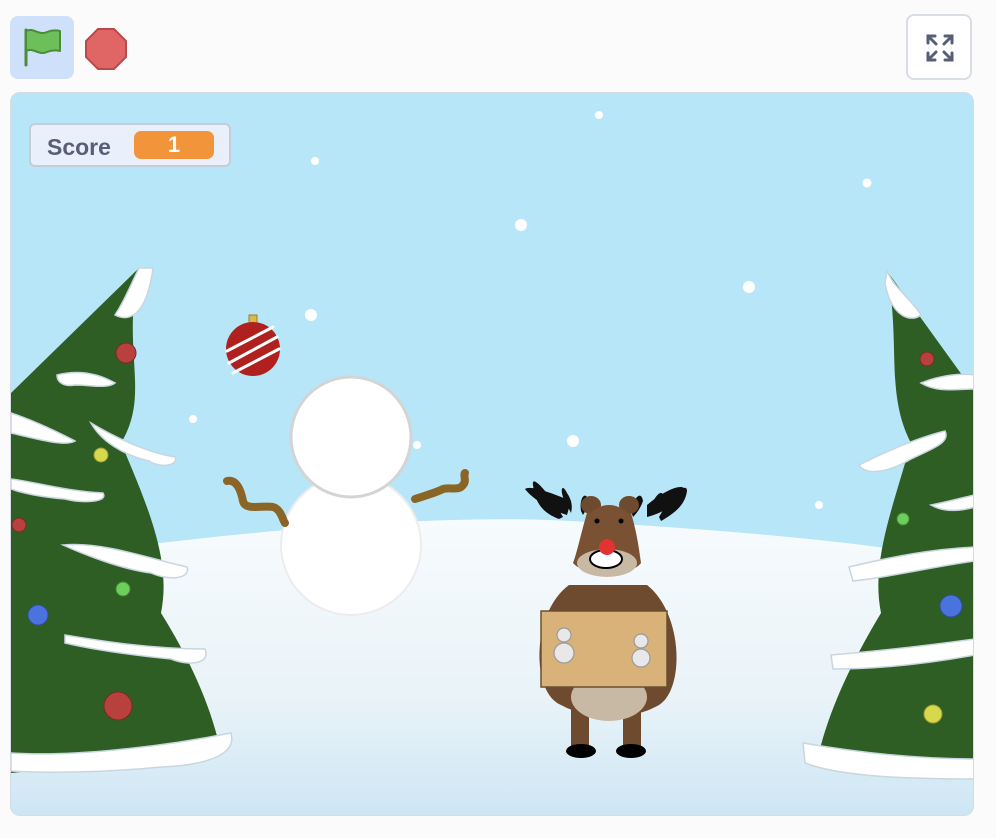  I want to click on score-monitor: Score 1, so click(130, 145).